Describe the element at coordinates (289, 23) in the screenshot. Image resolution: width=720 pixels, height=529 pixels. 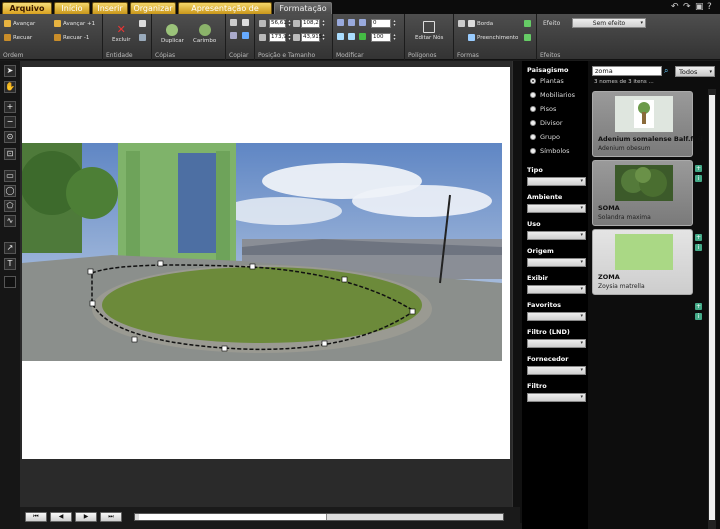
I see `x-spin-arrows: ▴ ▾` at that location.